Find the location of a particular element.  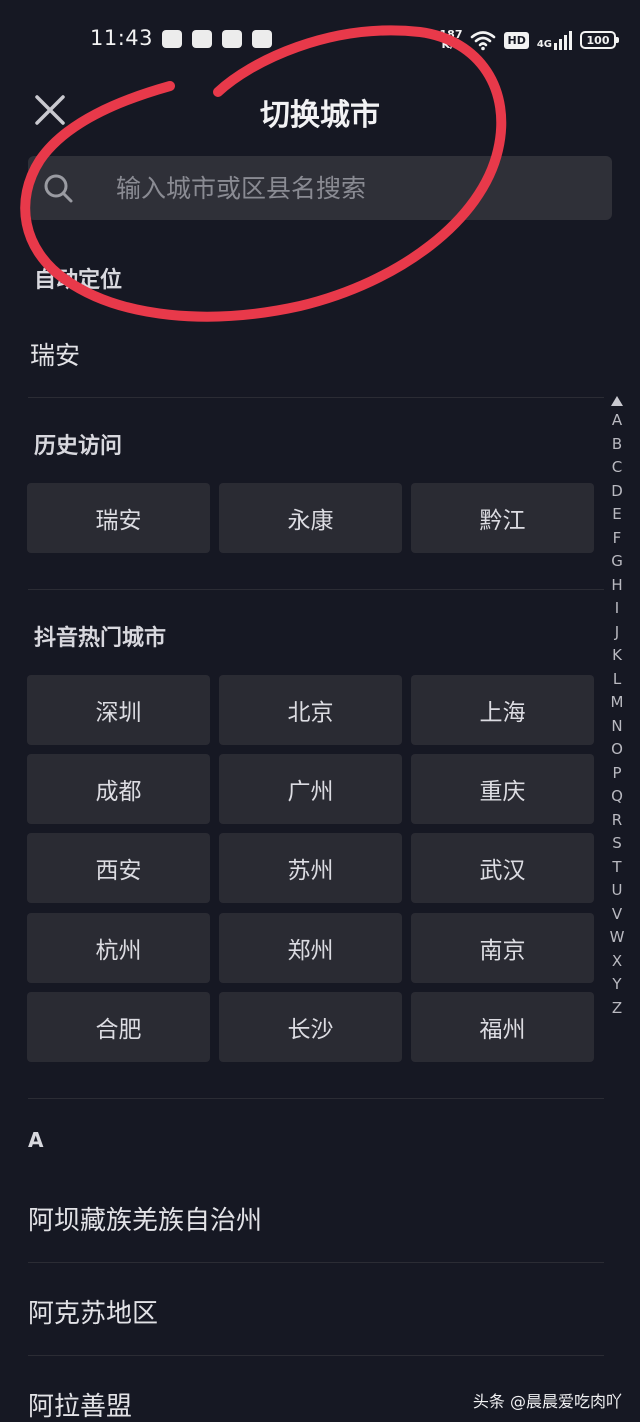

alpha-letter: B is located at coordinates (617, 445).